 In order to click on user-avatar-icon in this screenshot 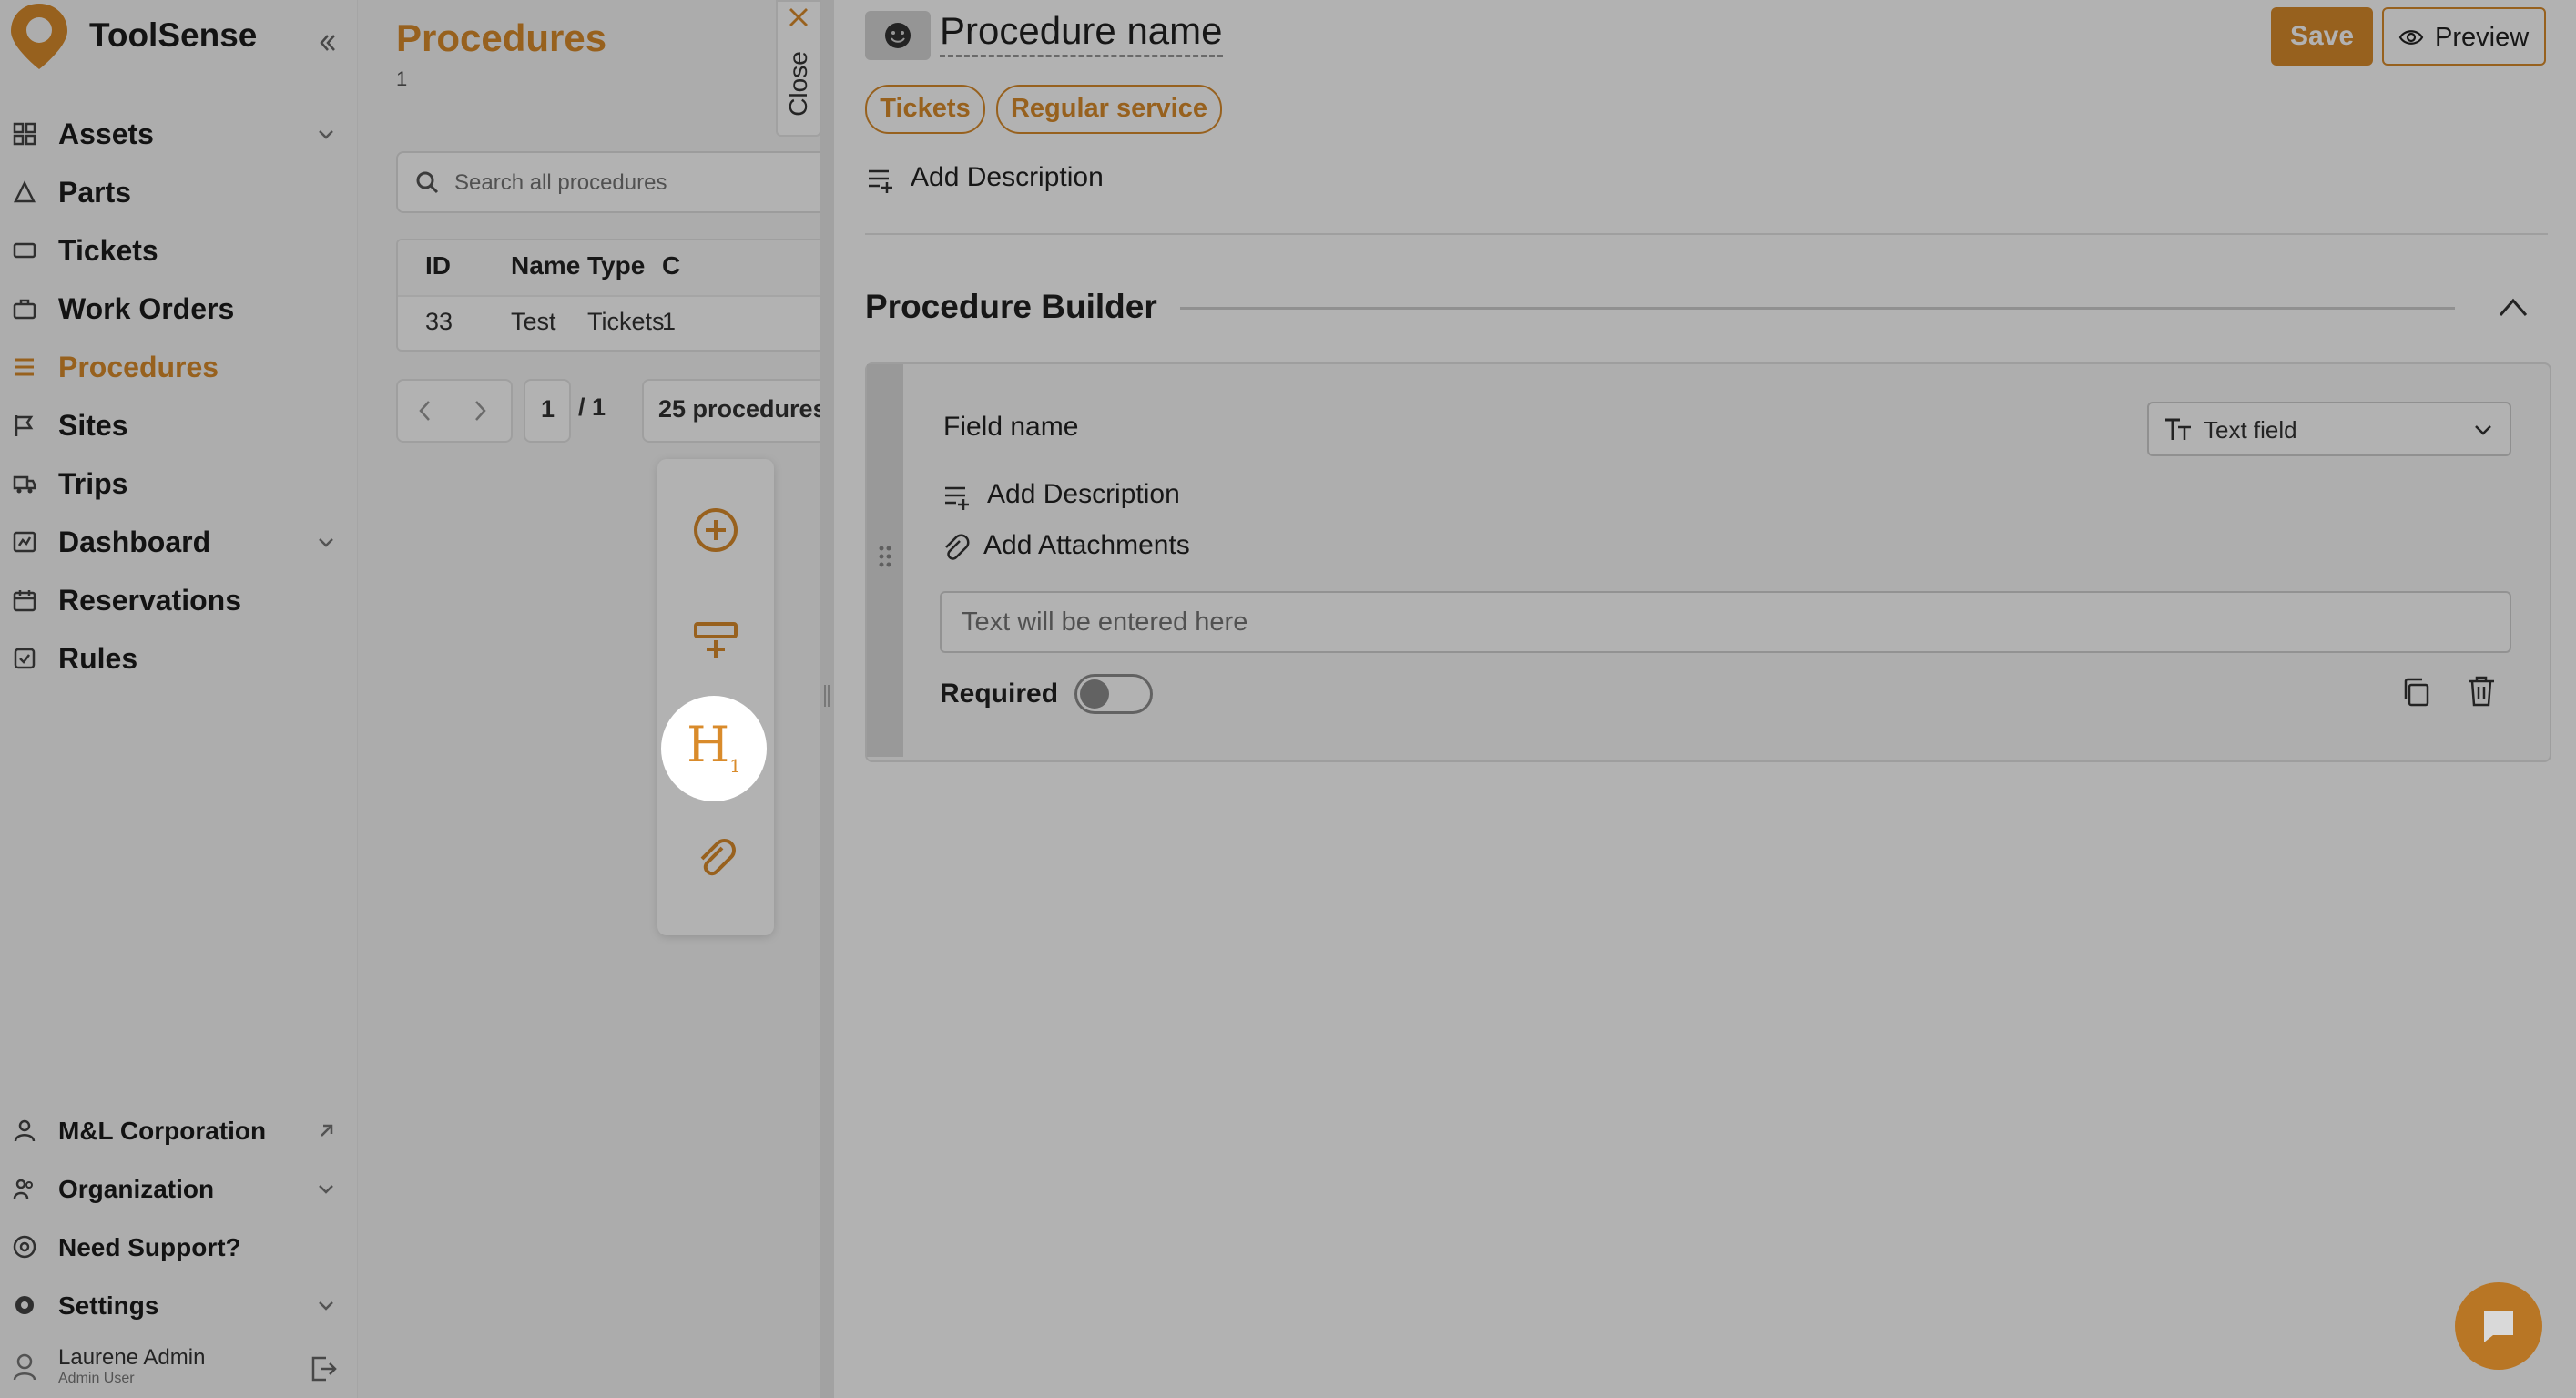, I will do `click(25, 1367)`.